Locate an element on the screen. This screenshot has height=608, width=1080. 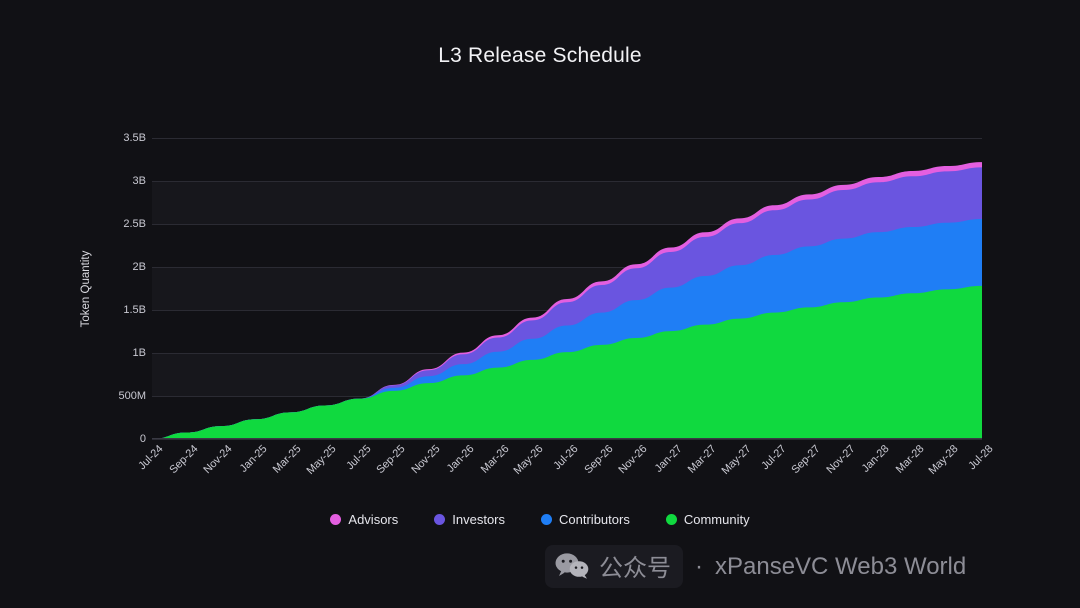
y-axis-tick-label: 1.5B is located at coordinates (134, 310).